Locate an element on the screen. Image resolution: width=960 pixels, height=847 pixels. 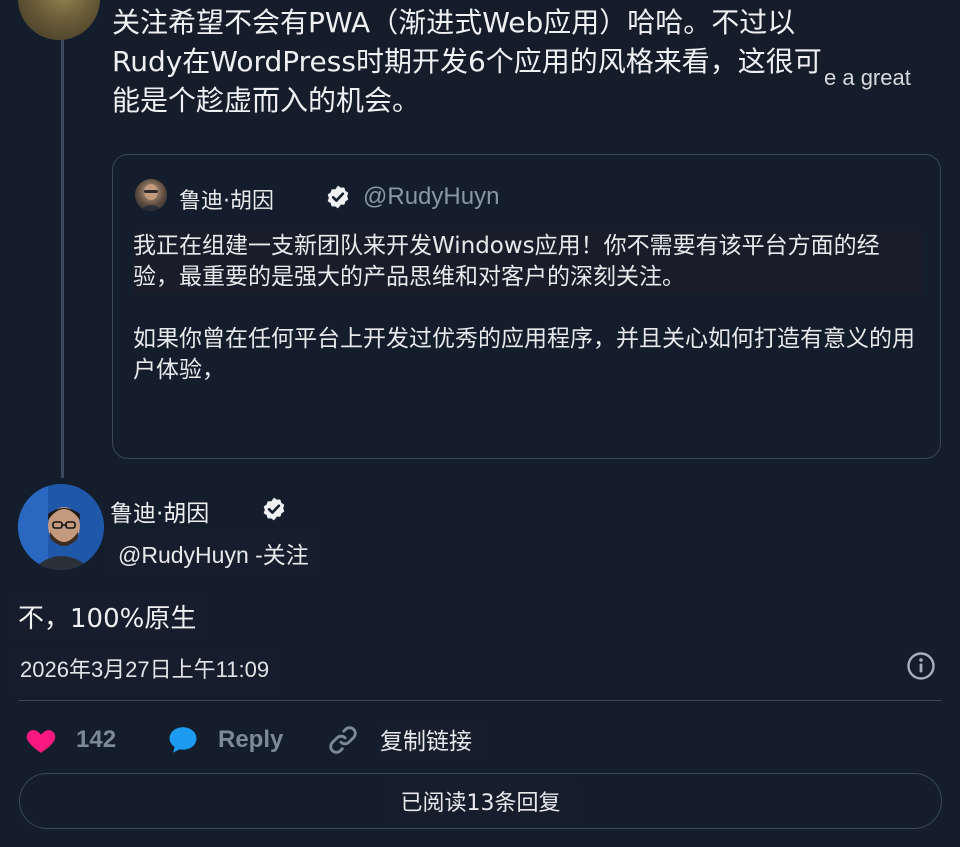
read-replies-label: 已阅读13条回复 is located at coordinates (480, 801).